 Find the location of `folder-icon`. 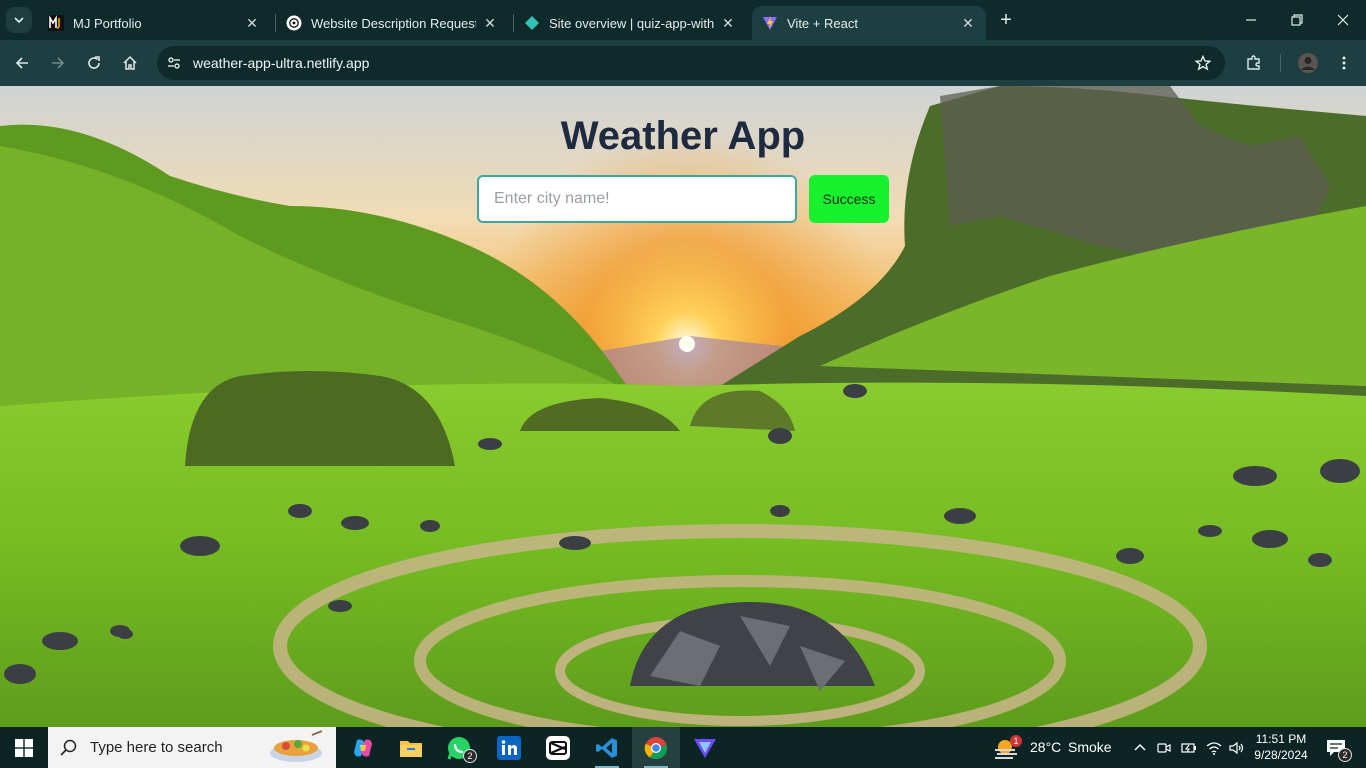

folder-icon is located at coordinates (411, 748).